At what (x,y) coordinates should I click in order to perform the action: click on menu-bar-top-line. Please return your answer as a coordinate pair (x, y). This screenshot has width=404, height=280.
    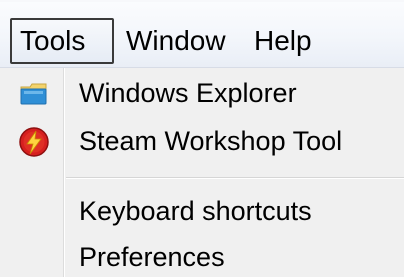
    Looking at the image, I should click on (202, 1).